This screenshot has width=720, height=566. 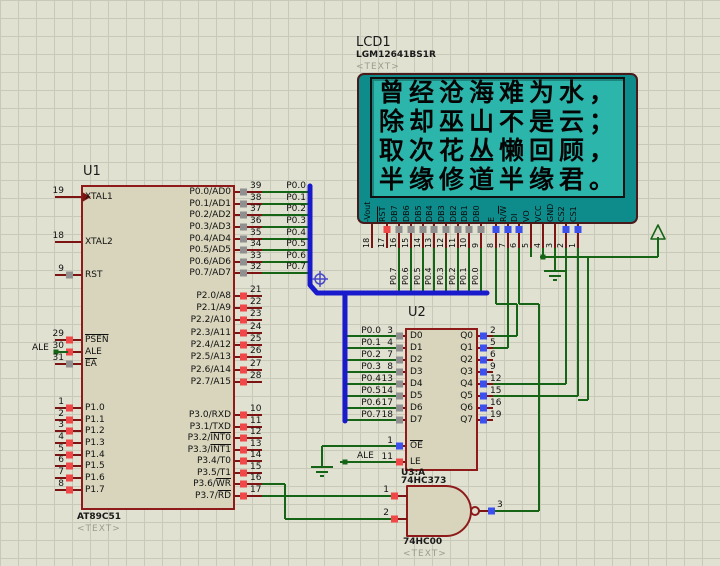 I want to click on u1-pin-number: 39, so click(x=256, y=186).